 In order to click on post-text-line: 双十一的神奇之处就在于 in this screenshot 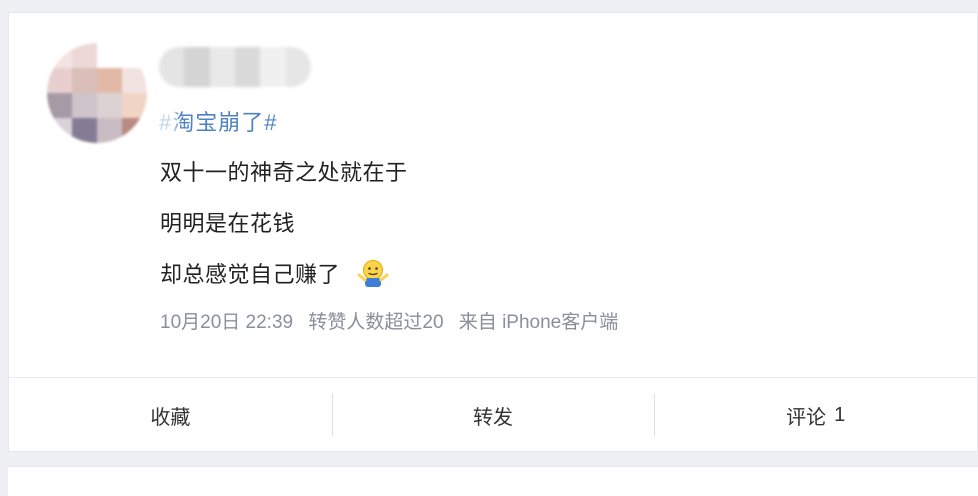, I will do `click(284, 172)`.